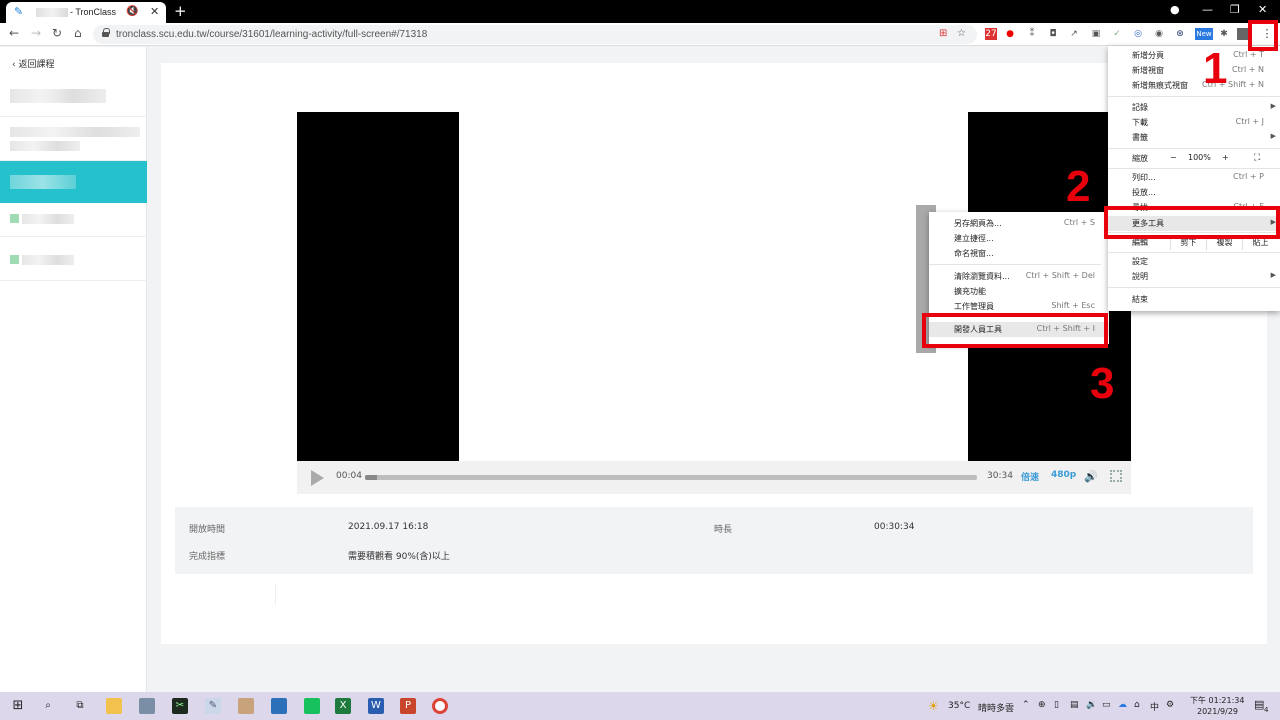 This screenshot has width=1280, height=720. What do you see at coordinates (1235, 9) in the screenshot?
I see `restore-icon: ❐` at bounding box center [1235, 9].